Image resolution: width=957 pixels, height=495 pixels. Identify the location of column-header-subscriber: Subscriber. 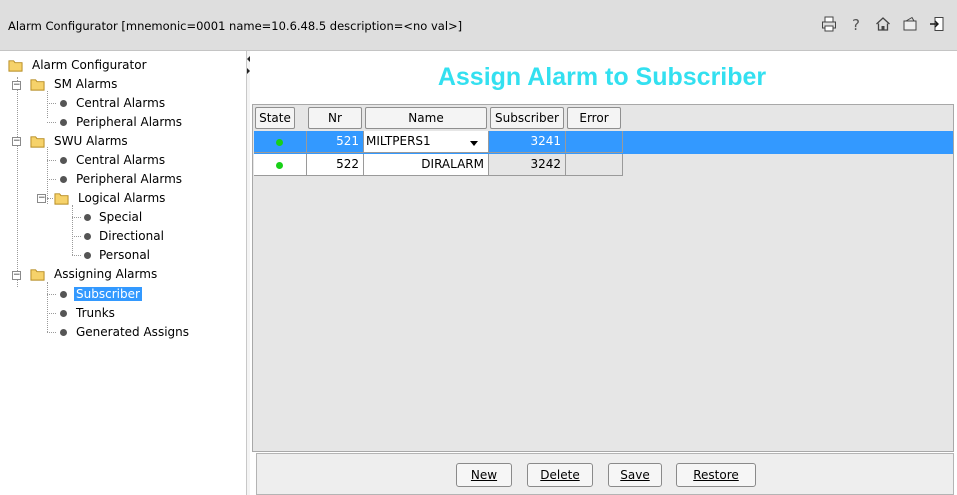
(527, 118).